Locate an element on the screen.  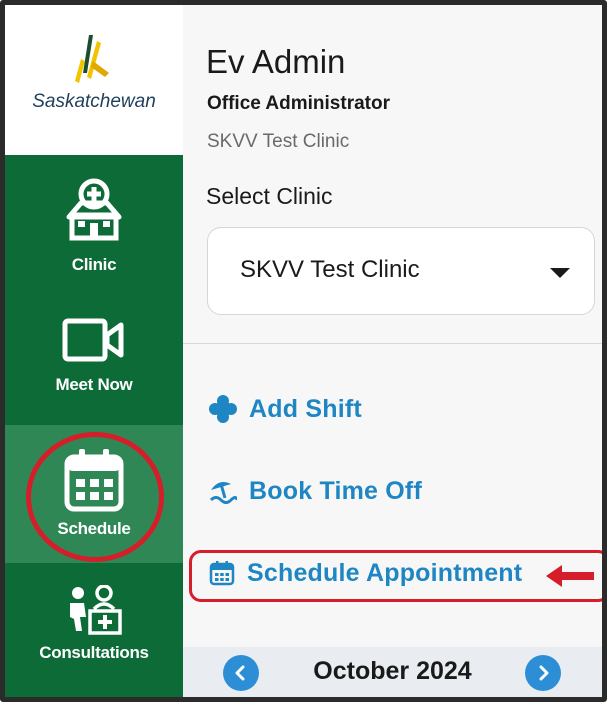
user-name: Ev Admin is located at coordinates (276, 61).